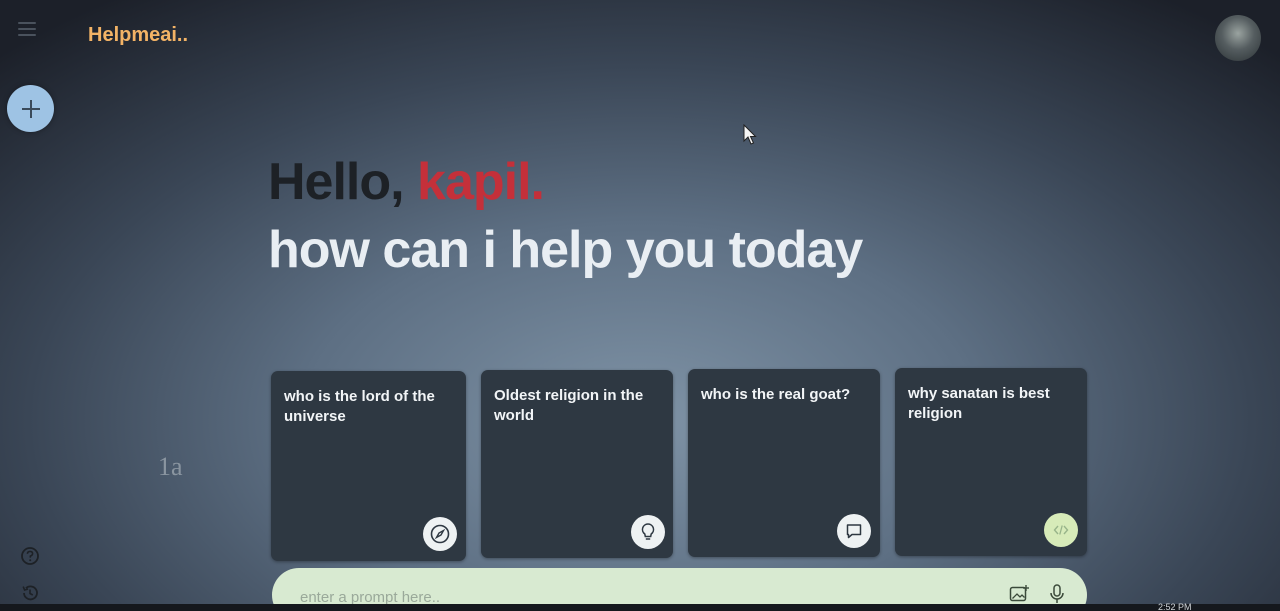  I want to click on mouse-cursor-icon, so click(750, 134).